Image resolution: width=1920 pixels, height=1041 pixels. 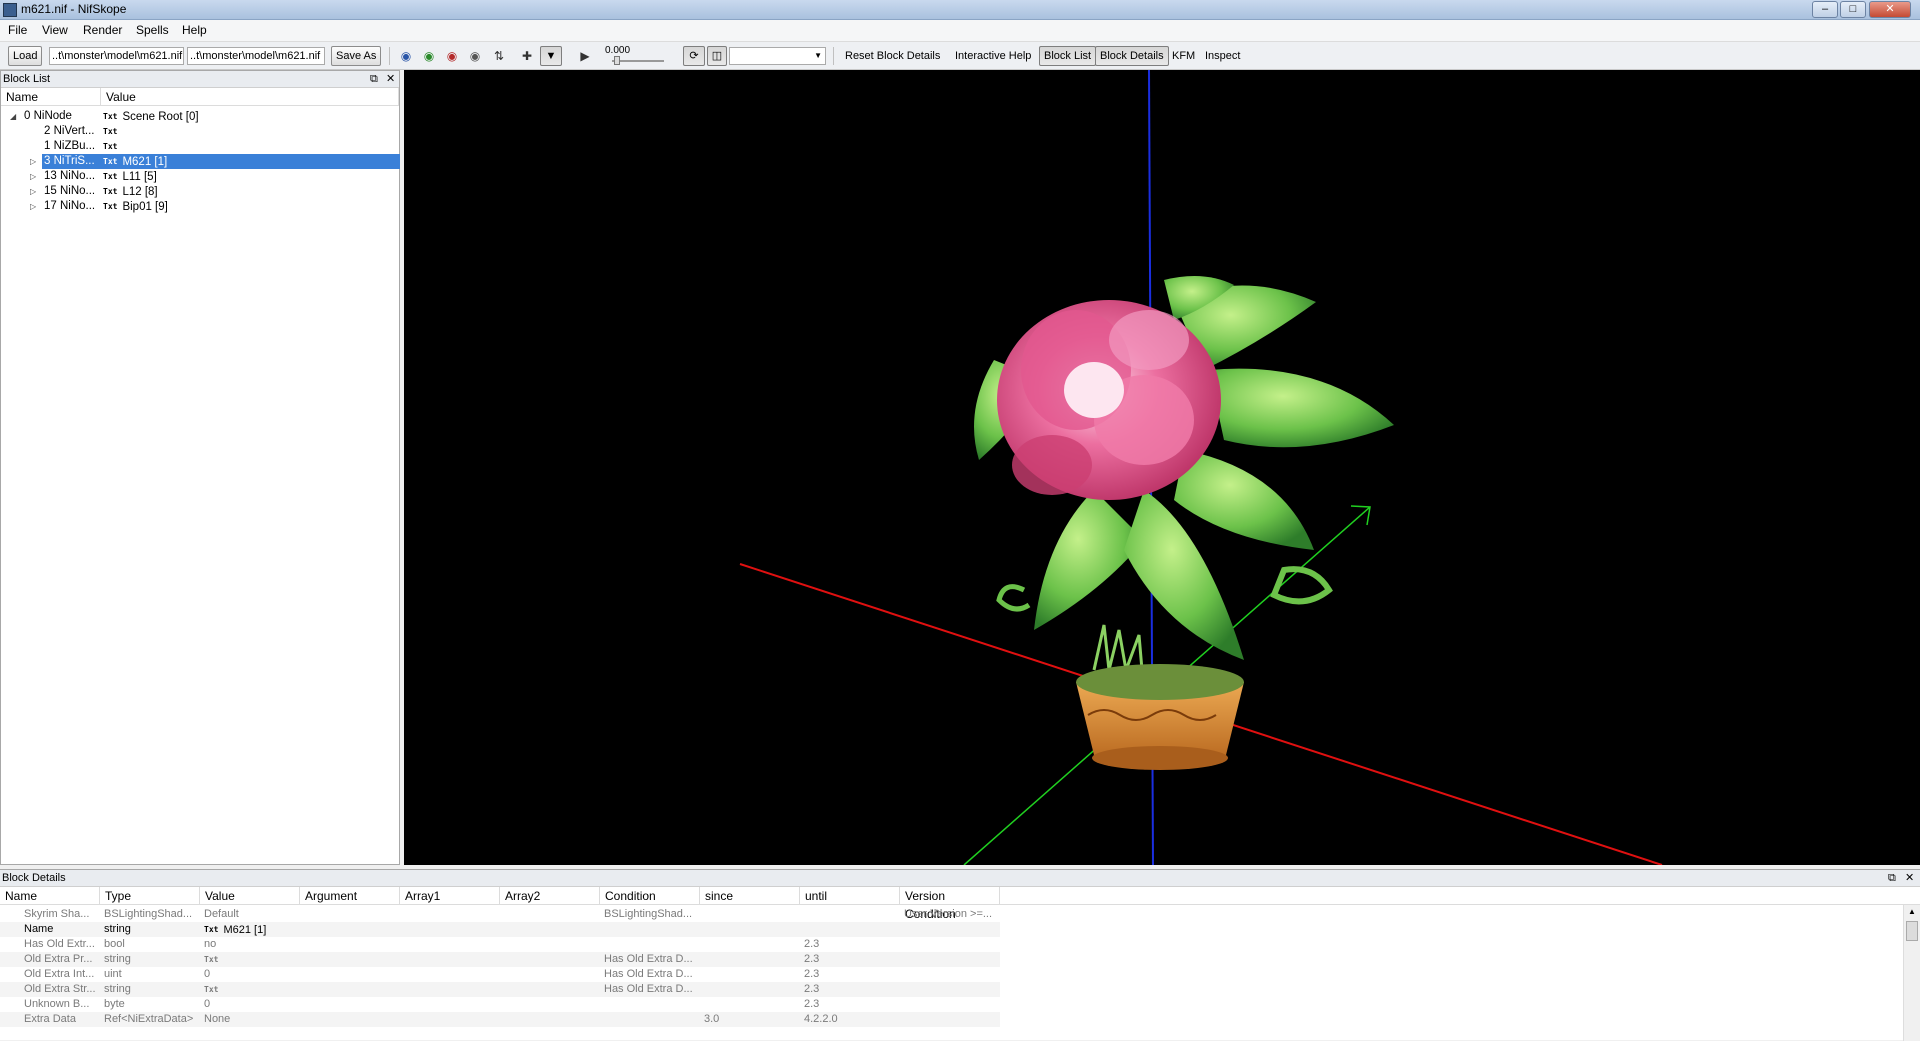 What do you see at coordinates (500, 1019) in the screenshot?
I see `details-row: Extra Data Ref<NiExtraData> None 3.0 4.2.2.0` at bounding box center [500, 1019].